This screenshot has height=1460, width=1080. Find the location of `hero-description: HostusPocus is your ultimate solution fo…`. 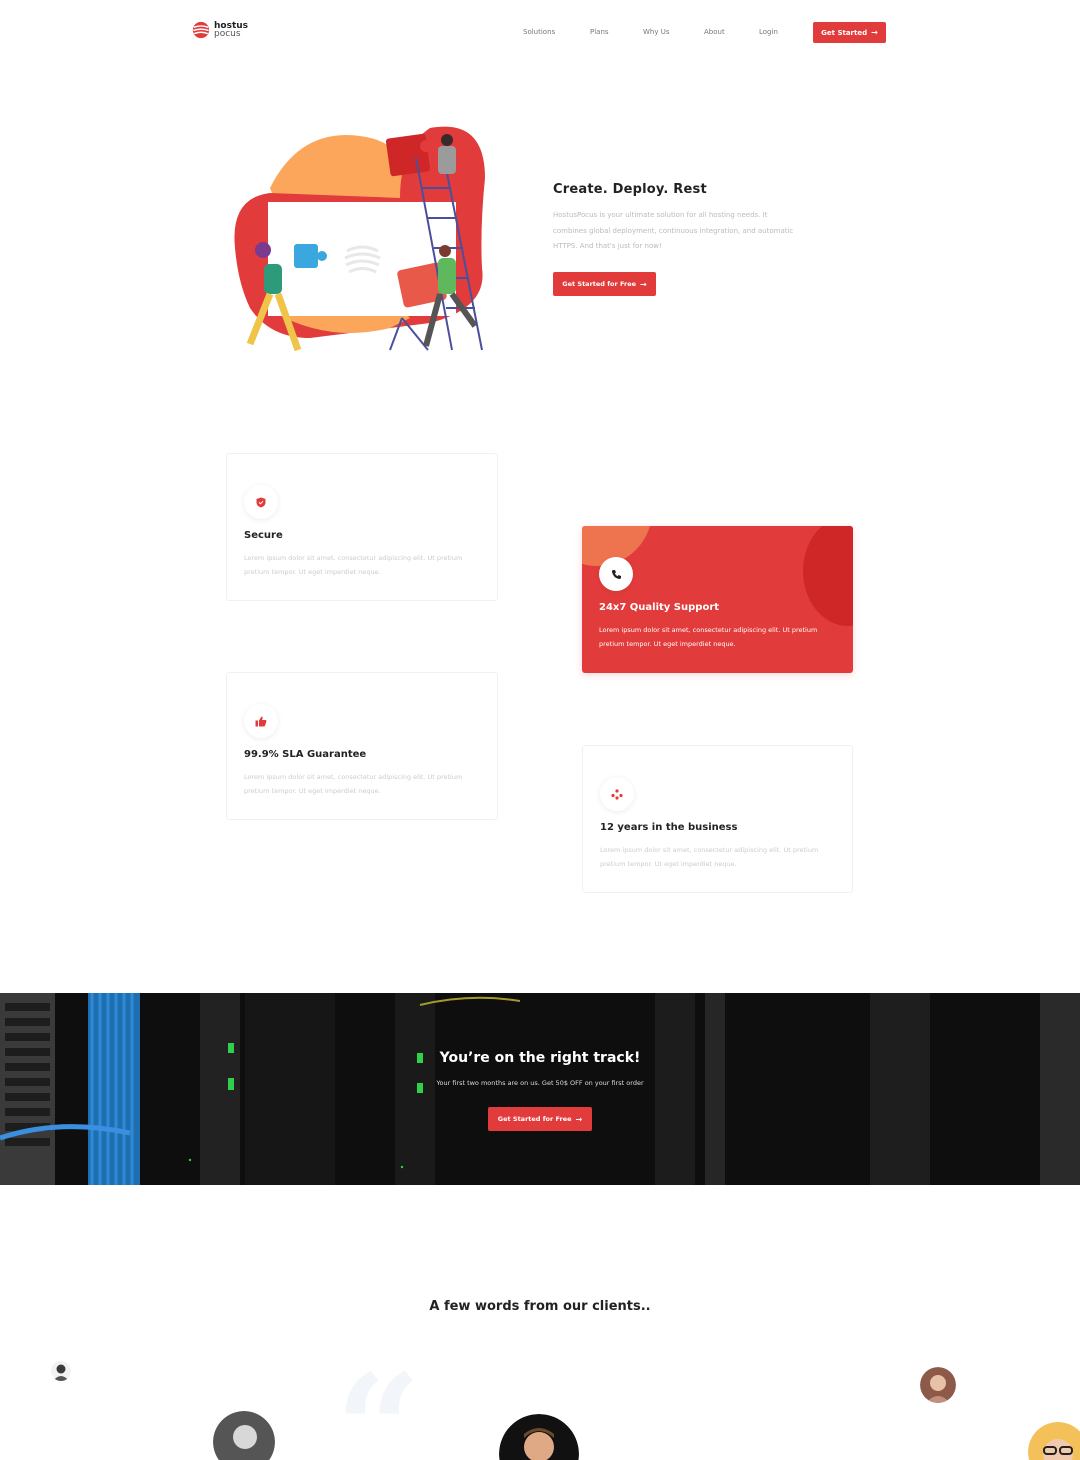

hero-description: HostusPocus is your ultimate solution fo… is located at coordinates (673, 230).